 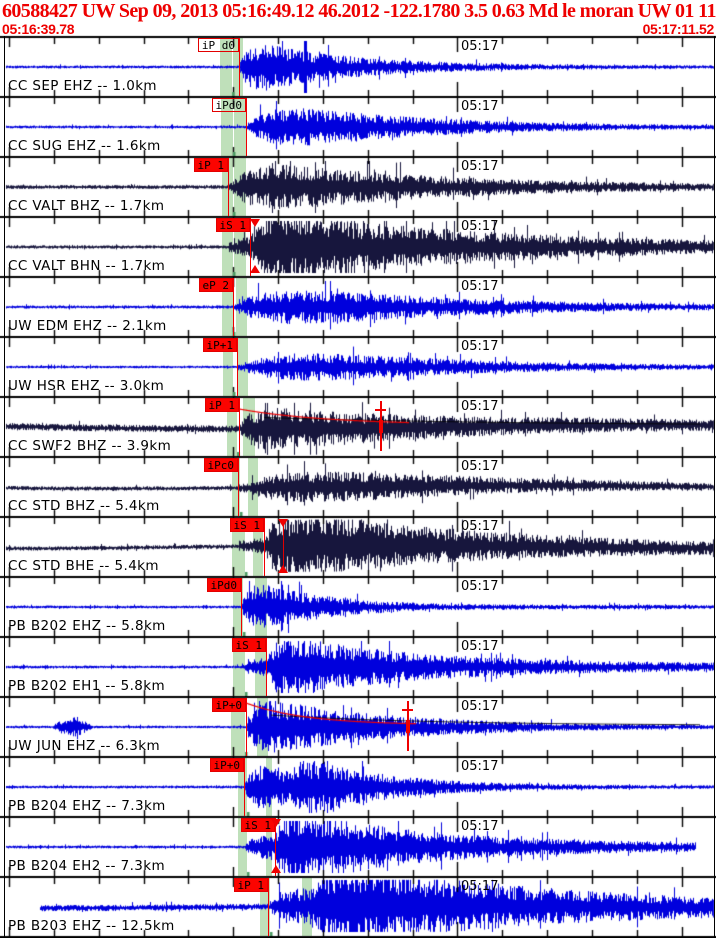 What do you see at coordinates (358, 306) in the screenshot?
I see `trace-panel: 05:17 eP 2 UW EDM EHZ -- 2.1km` at bounding box center [358, 306].